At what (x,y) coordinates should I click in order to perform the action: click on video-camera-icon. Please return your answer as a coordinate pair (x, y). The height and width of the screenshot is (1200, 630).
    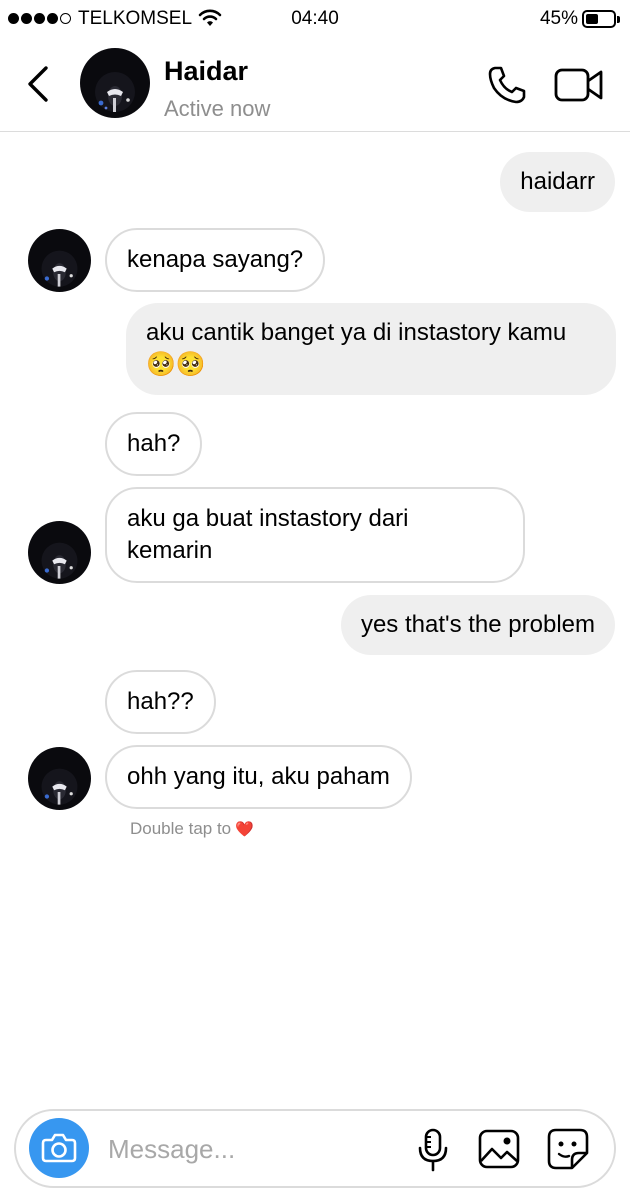
    Looking at the image, I should click on (579, 85).